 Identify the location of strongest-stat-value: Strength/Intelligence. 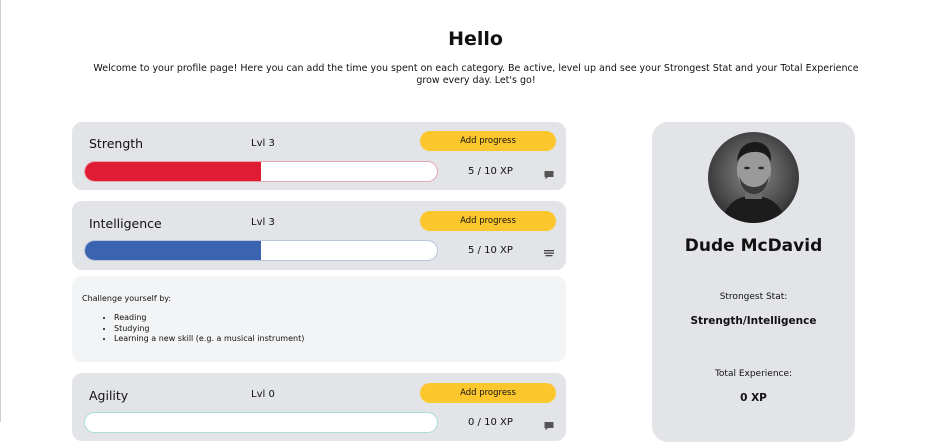
(753, 321).